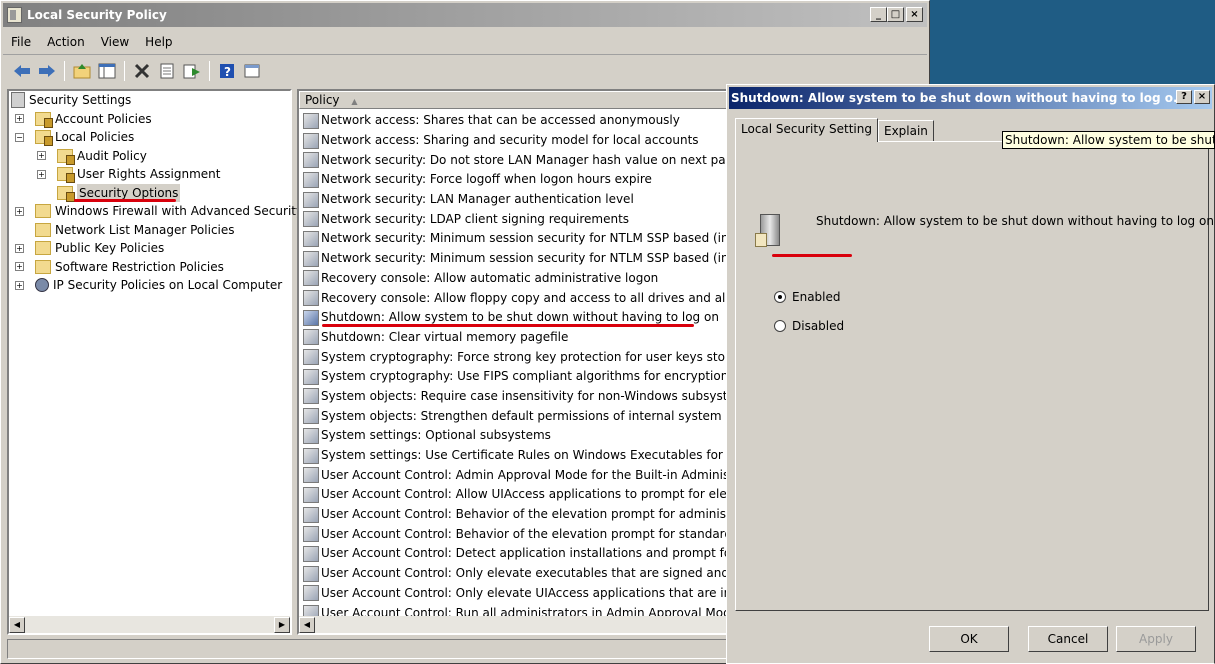  What do you see at coordinates (514, 624) in the screenshot?
I see `list-horizontal-scrollbar: ◀` at bounding box center [514, 624].